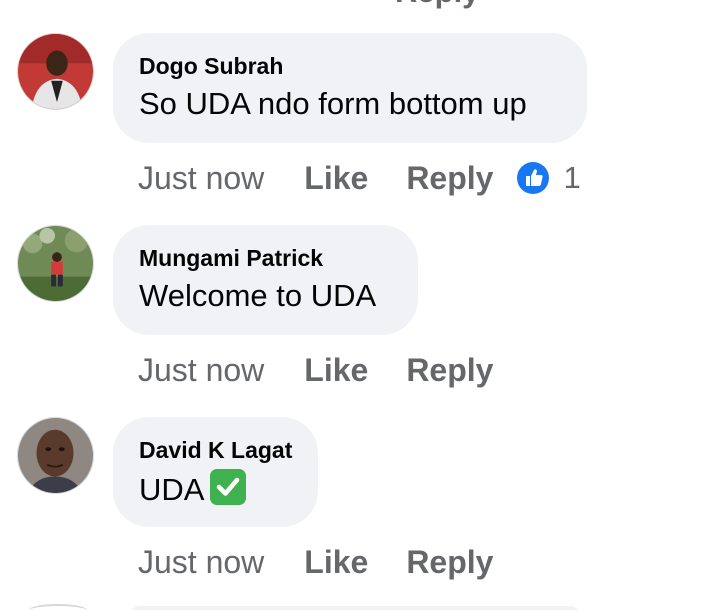 The width and height of the screenshot is (720, 610). I want to click on comment-bubble: David K Lagat UDA, so click(215, 472).